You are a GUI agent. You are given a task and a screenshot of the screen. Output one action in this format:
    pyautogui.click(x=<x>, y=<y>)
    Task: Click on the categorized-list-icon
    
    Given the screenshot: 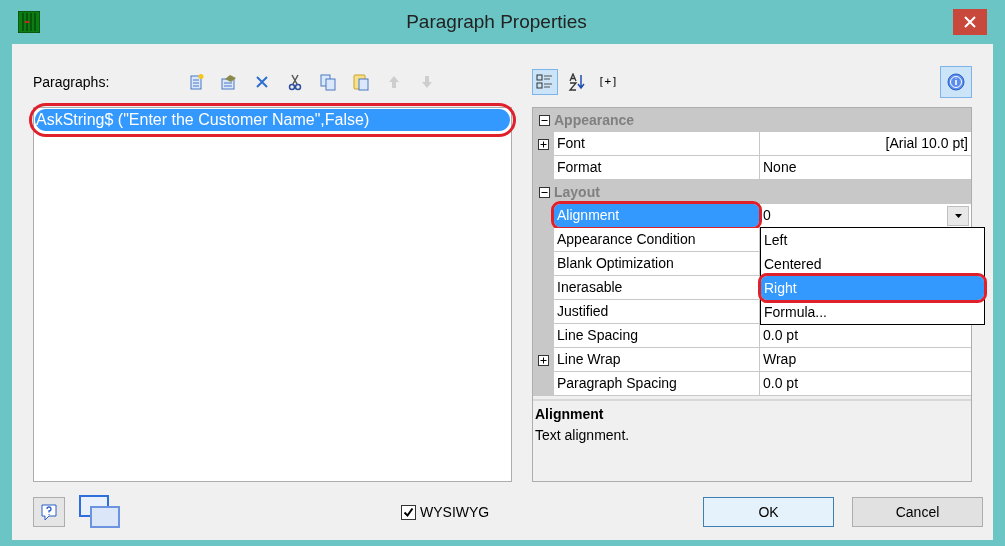 What is the action you would take?
    pyautogui.click(x=545, y=82)
    